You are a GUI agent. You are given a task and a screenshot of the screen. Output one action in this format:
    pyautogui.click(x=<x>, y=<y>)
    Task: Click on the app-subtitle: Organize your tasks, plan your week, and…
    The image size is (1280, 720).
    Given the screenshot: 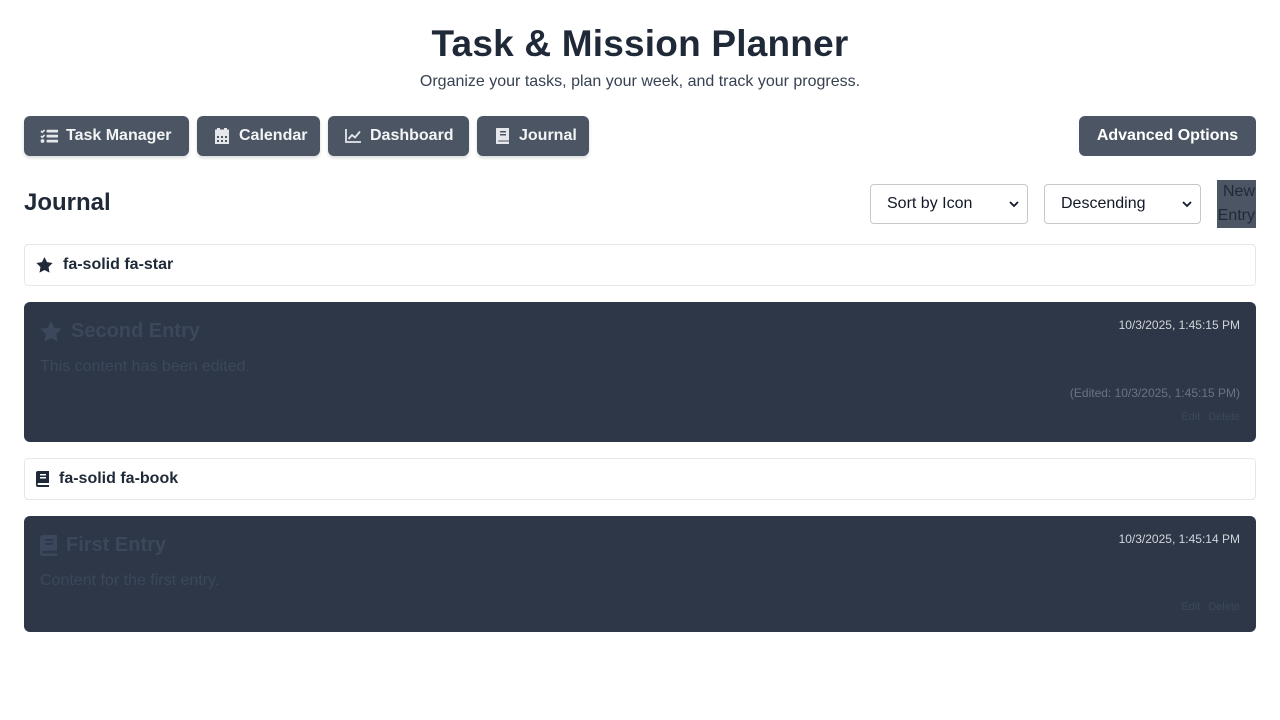 What is the action you would take?
    pyautogui.click(x=640, y=81)
    